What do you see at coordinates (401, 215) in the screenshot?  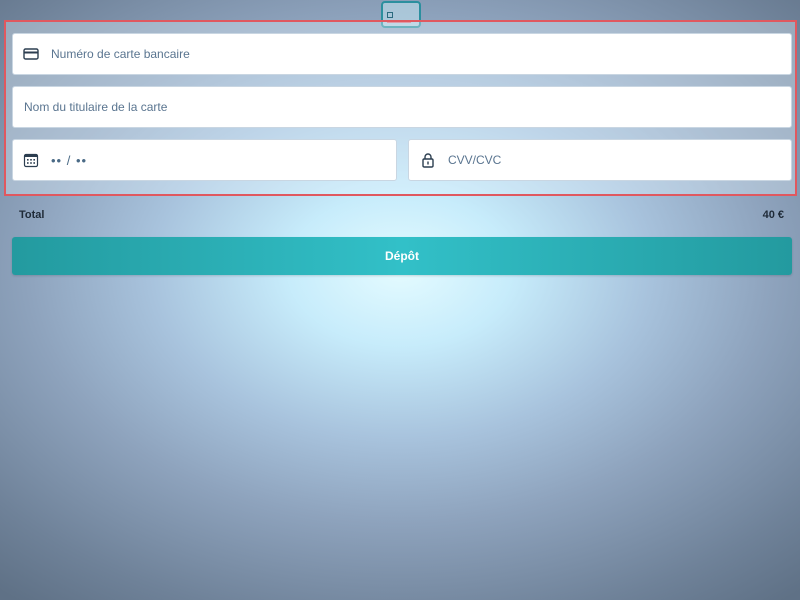 I see `total-row: Total 40 €` at bounding box center [401, 215].